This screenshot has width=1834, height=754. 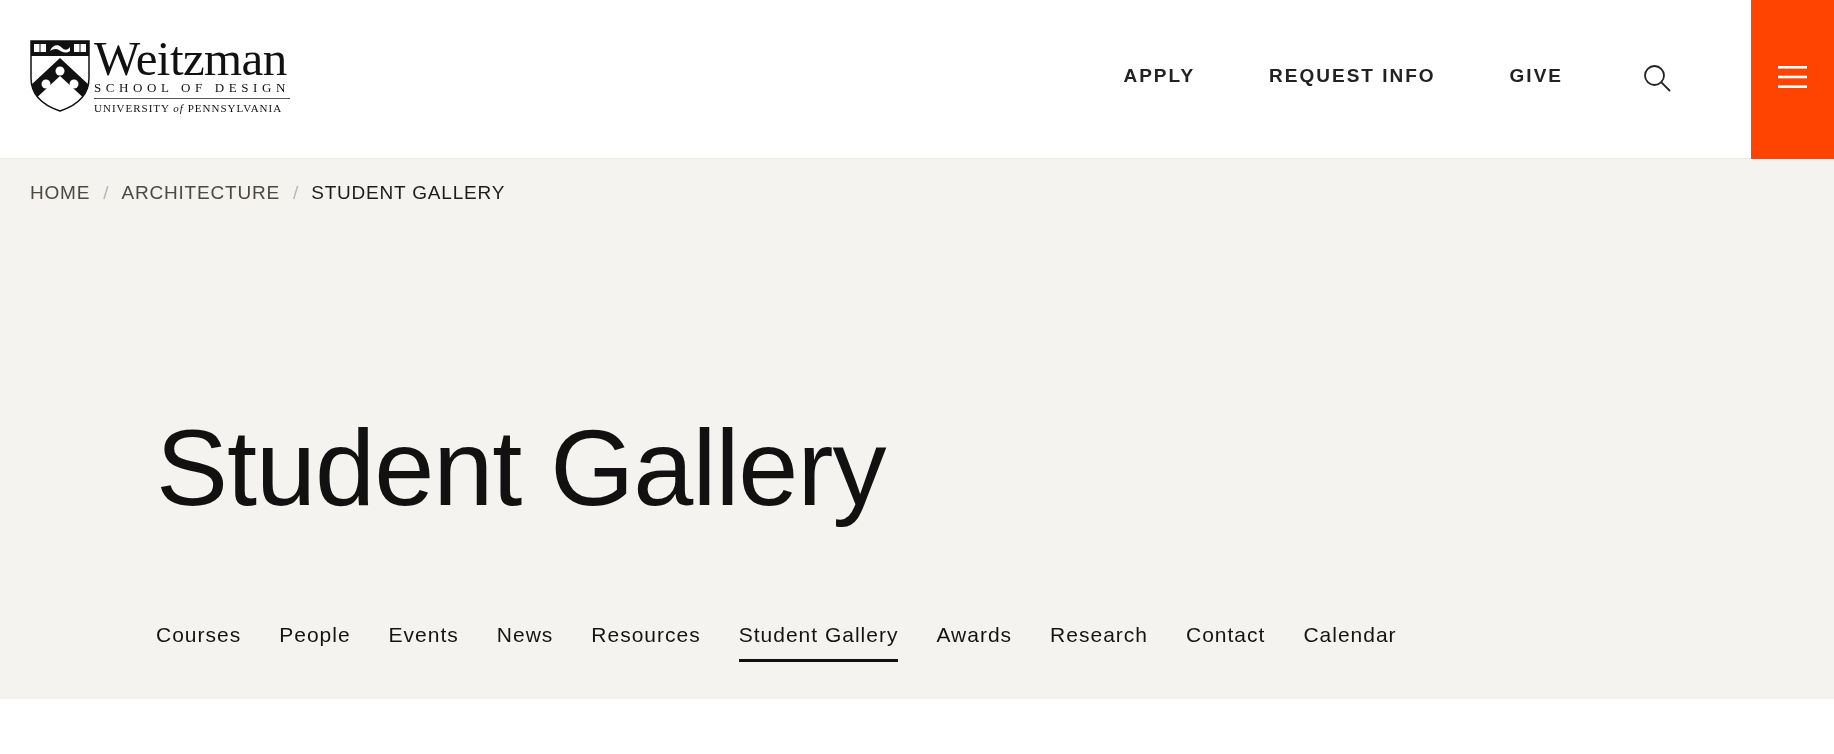 What do you see at coordinates (423, 642) in the screenshot?
I see `section-tab: Events` at bounding box center [423, 642].